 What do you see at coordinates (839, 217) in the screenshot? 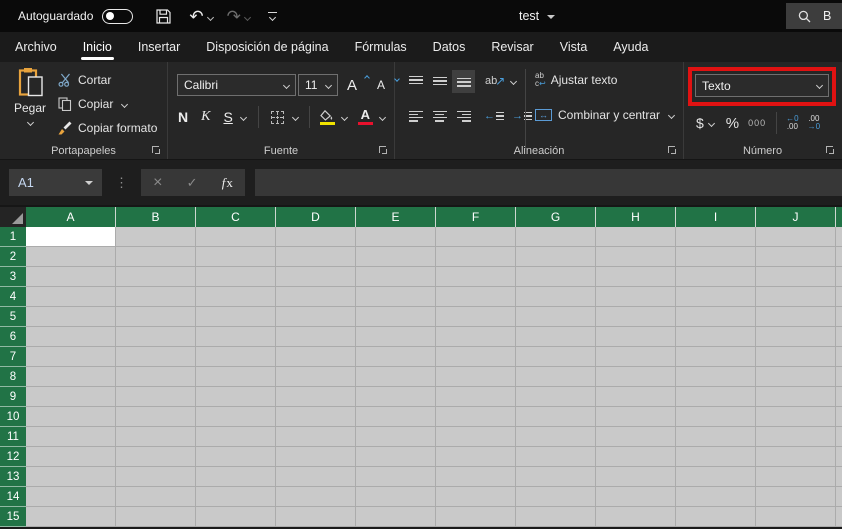
I see `column-header-partial` at bounding box center [839, 217].